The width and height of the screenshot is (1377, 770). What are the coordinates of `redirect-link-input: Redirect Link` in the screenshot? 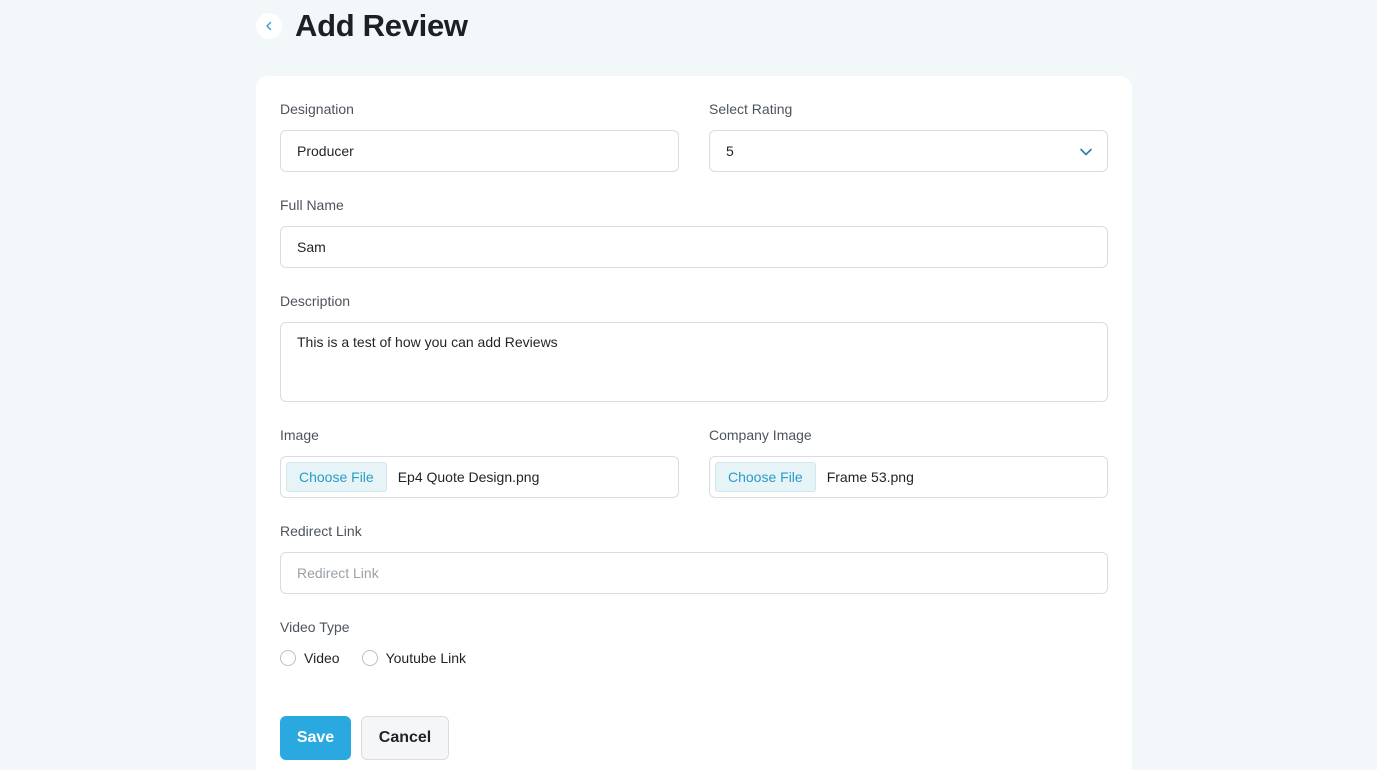 It's located at (694, 573).